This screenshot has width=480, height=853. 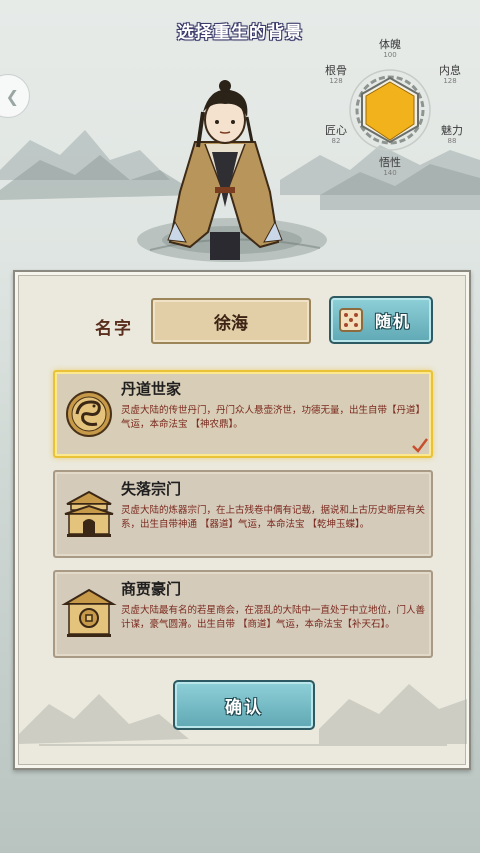 What do you see at coordinates (450, 74) in the screenshot?
I see `stat-neixi: 内息 128` at bounding box center [450, 74].